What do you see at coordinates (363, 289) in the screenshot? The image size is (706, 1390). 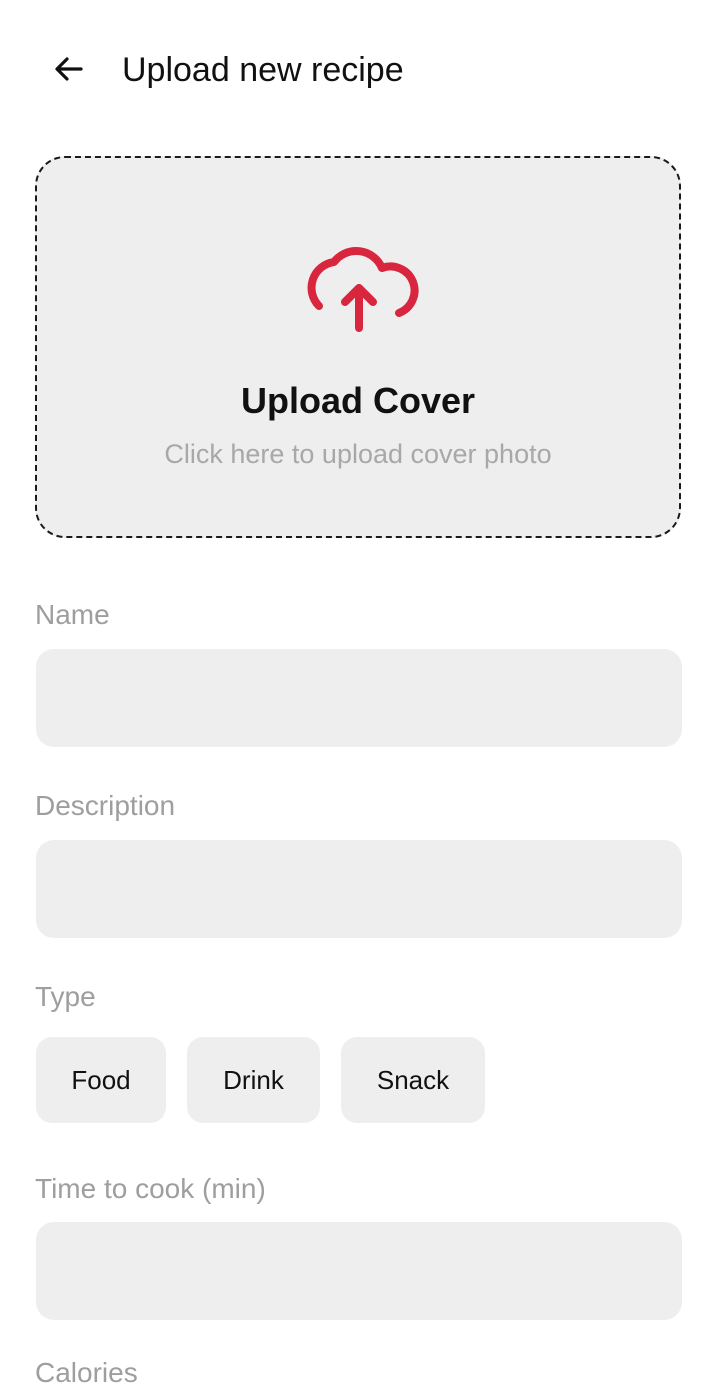 I see `cloud-upload-icon` at bounding box center [363, 289].